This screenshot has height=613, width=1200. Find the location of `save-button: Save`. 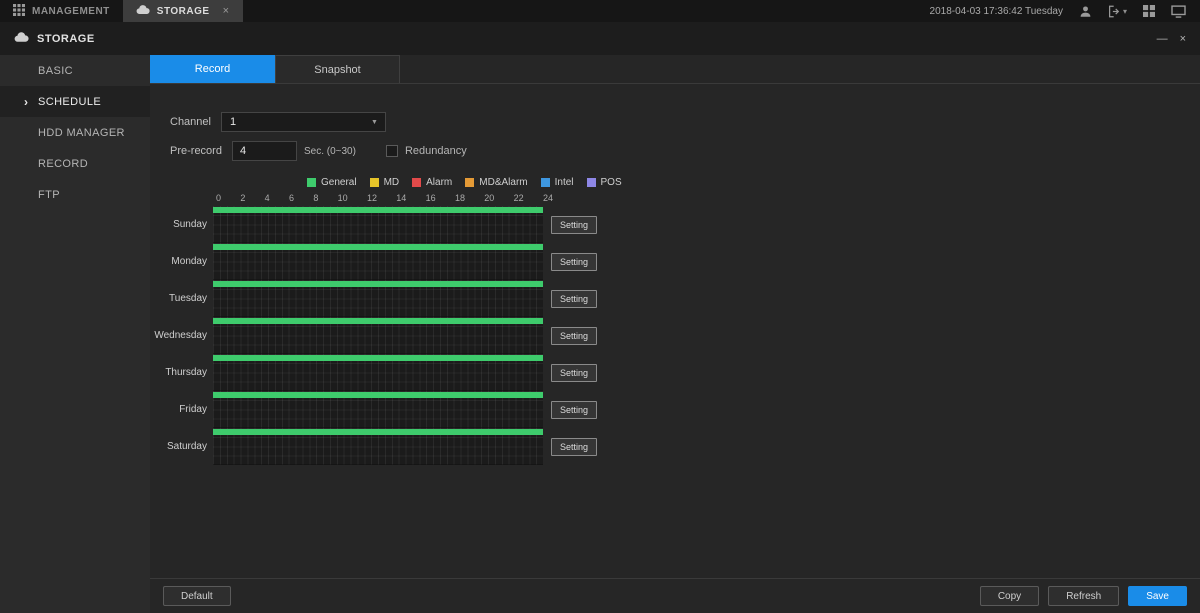

save-button: Save is located at coordinates (1157, 596).